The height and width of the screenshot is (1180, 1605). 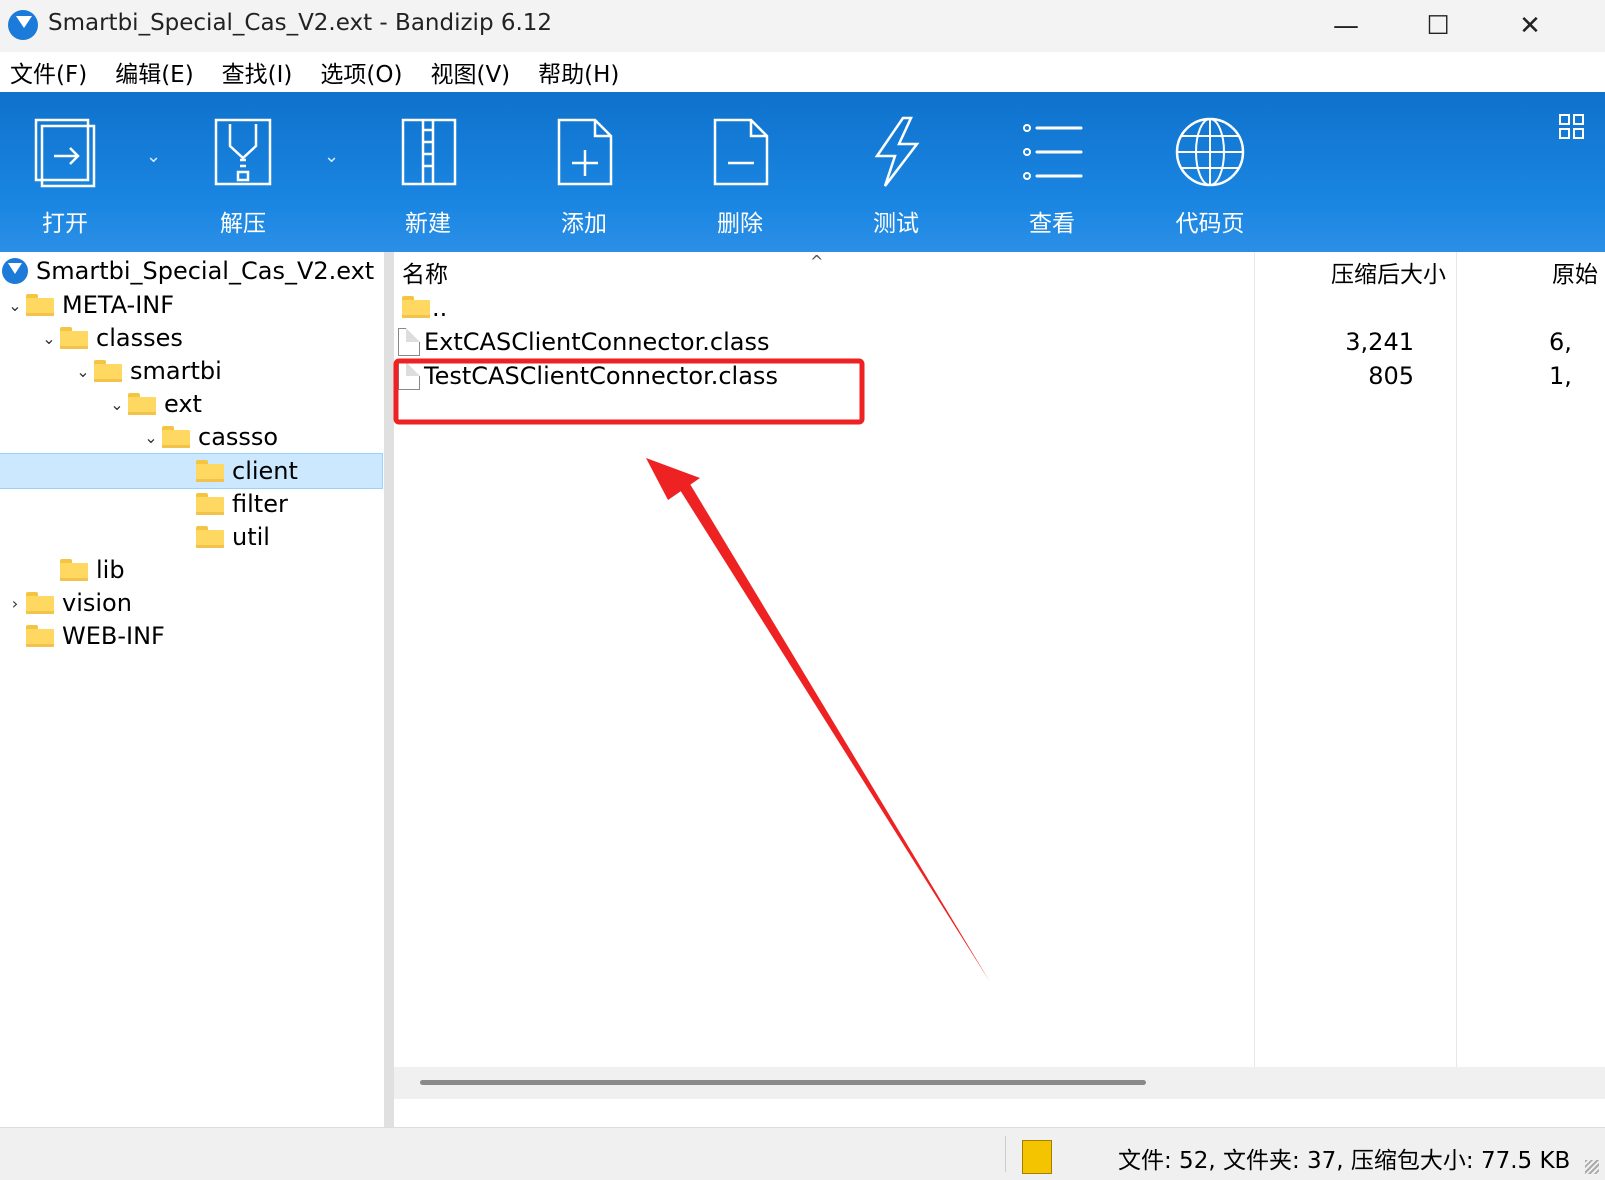 I want to click on new-archive-label: 新建, so click(x=428, y=224).